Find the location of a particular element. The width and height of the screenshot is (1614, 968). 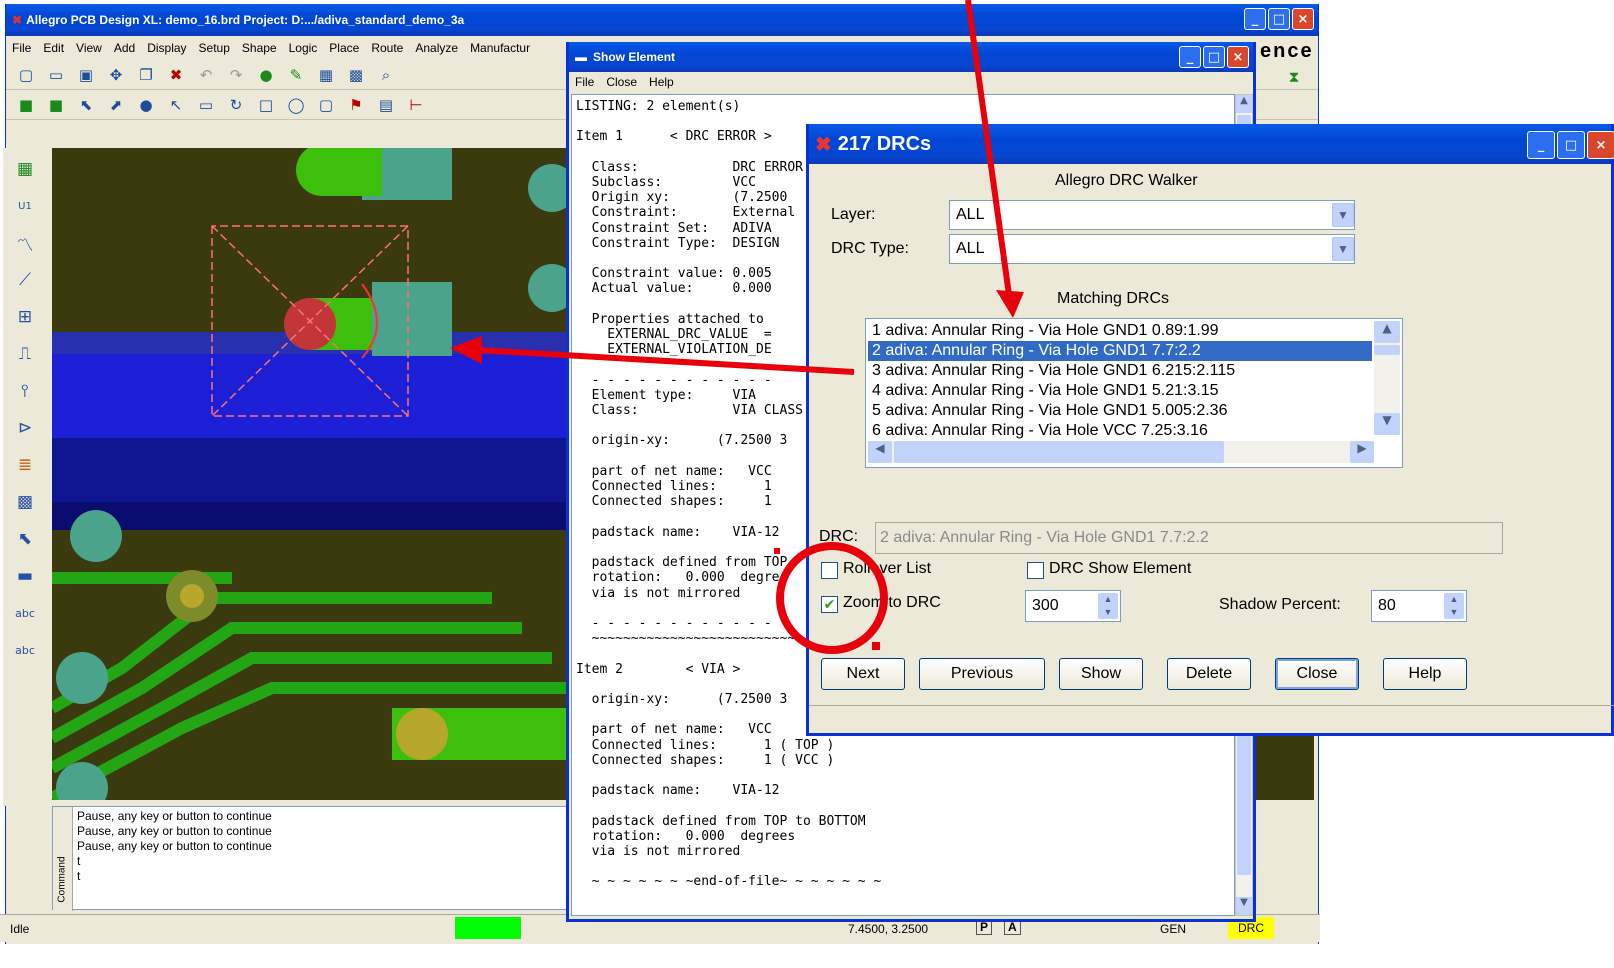

layer-icon: ■ is located at coordinates (26, 105).